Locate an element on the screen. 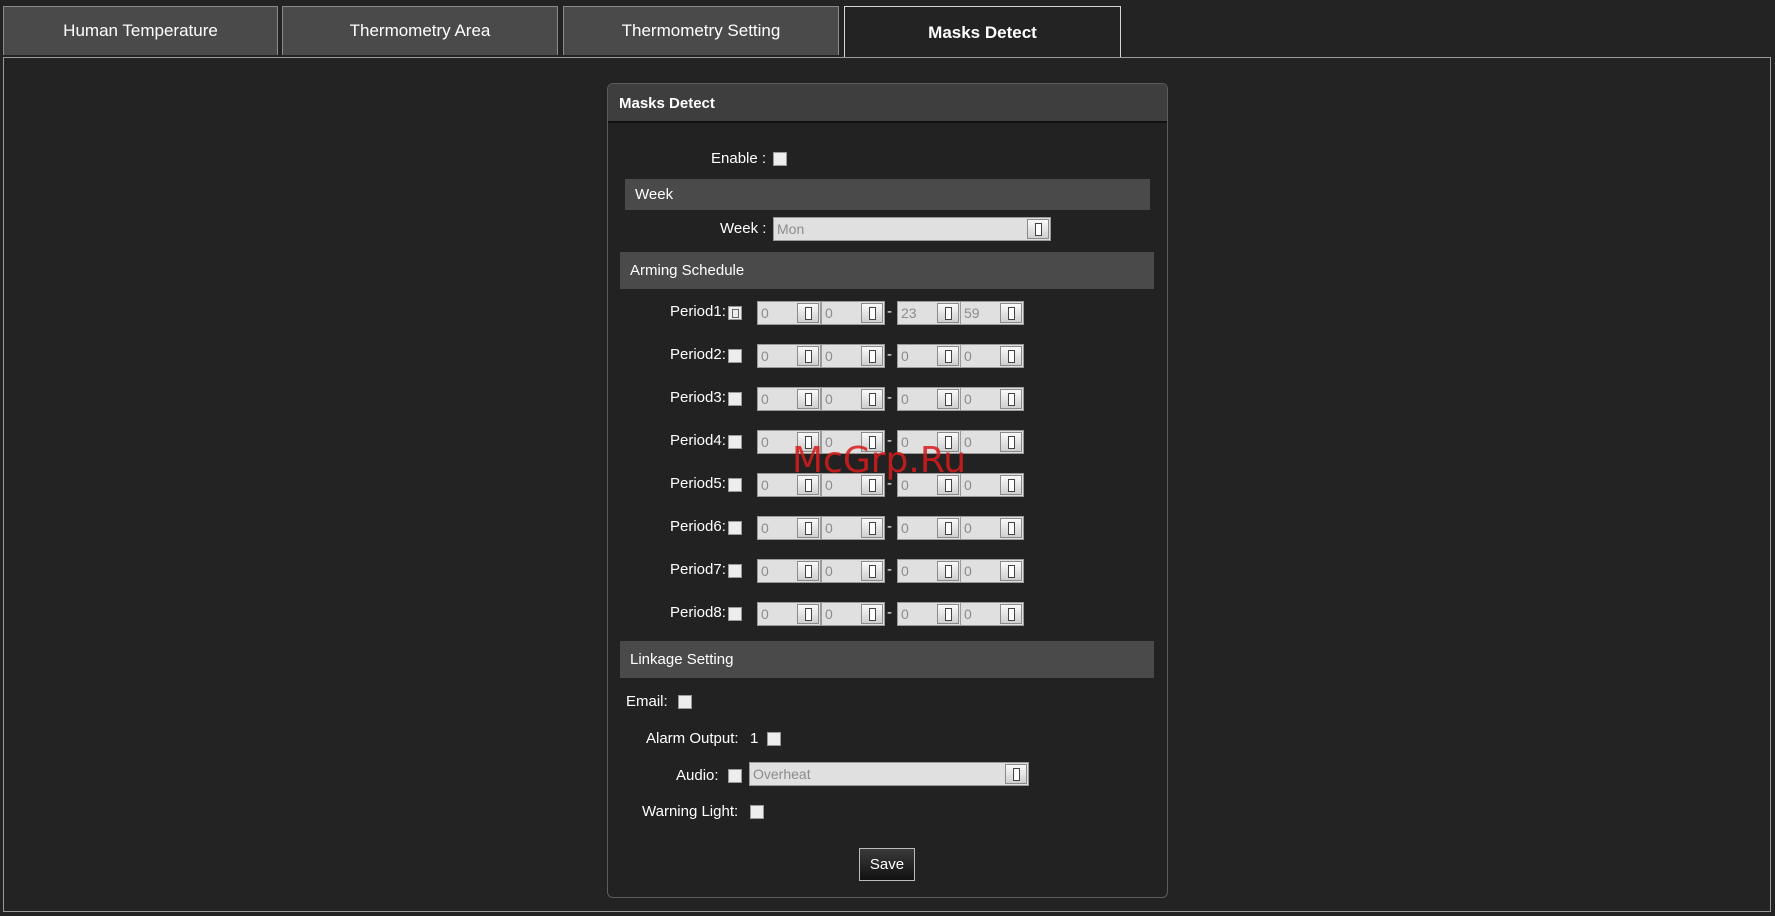  email-checkbox is located at coordinates (685, 702).